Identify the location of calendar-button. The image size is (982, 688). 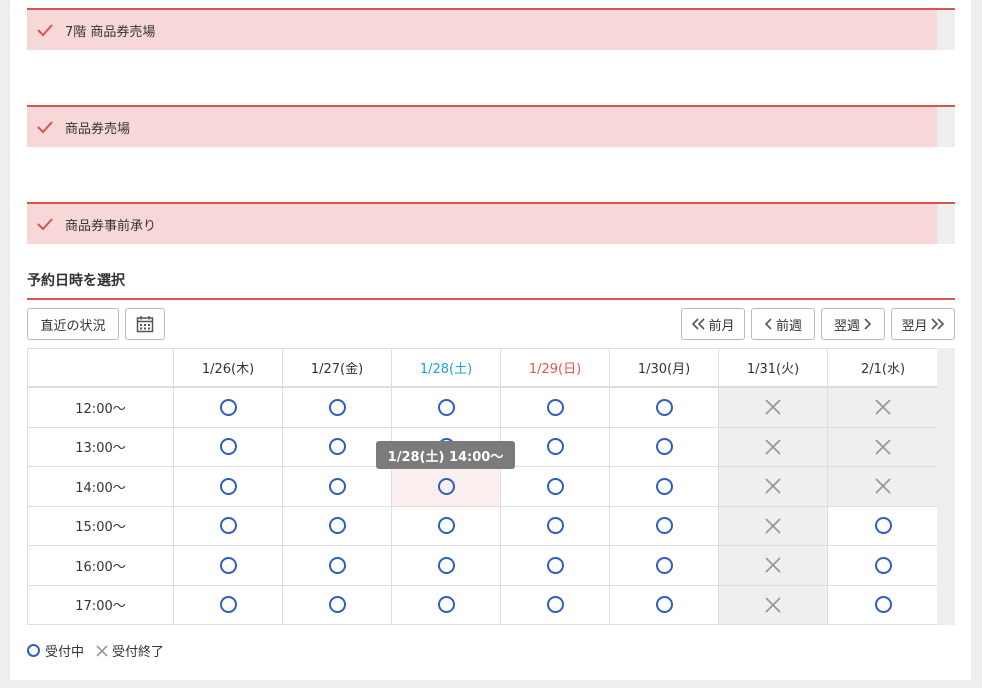
(145, 324).